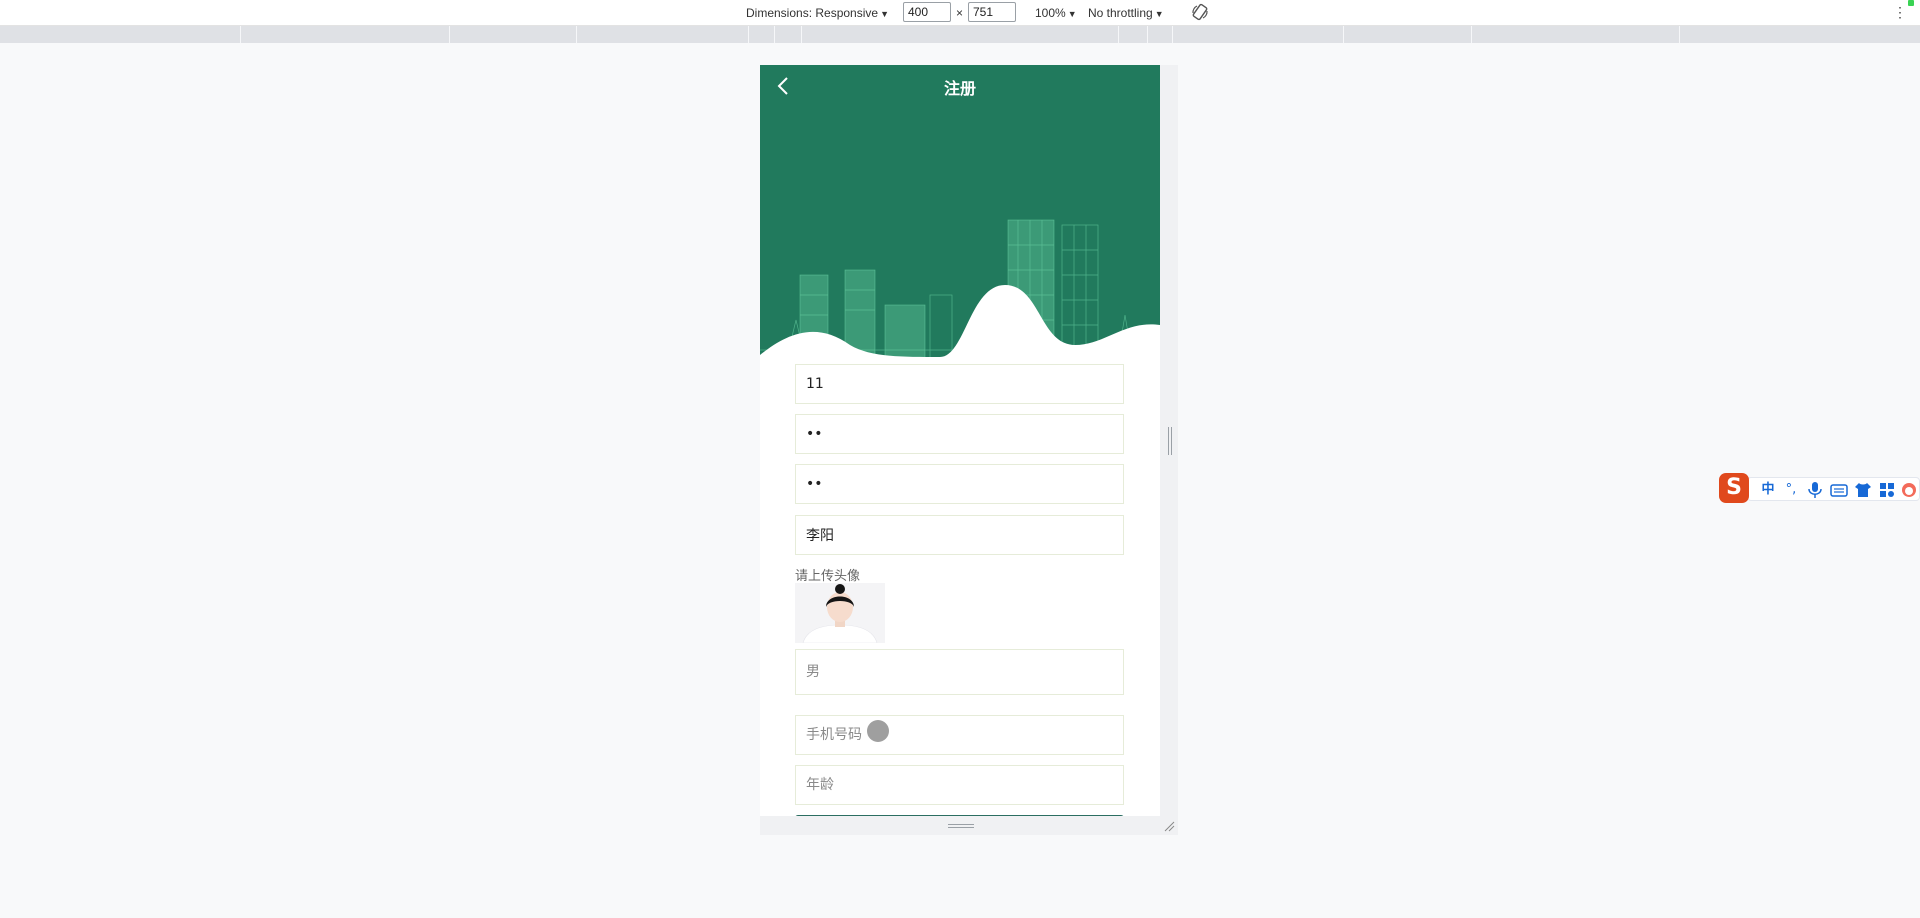  What do you see at coordinates (960, 297) in the screenshot?
I see `city-skyline-illustration` at bounding box center [960, 297].